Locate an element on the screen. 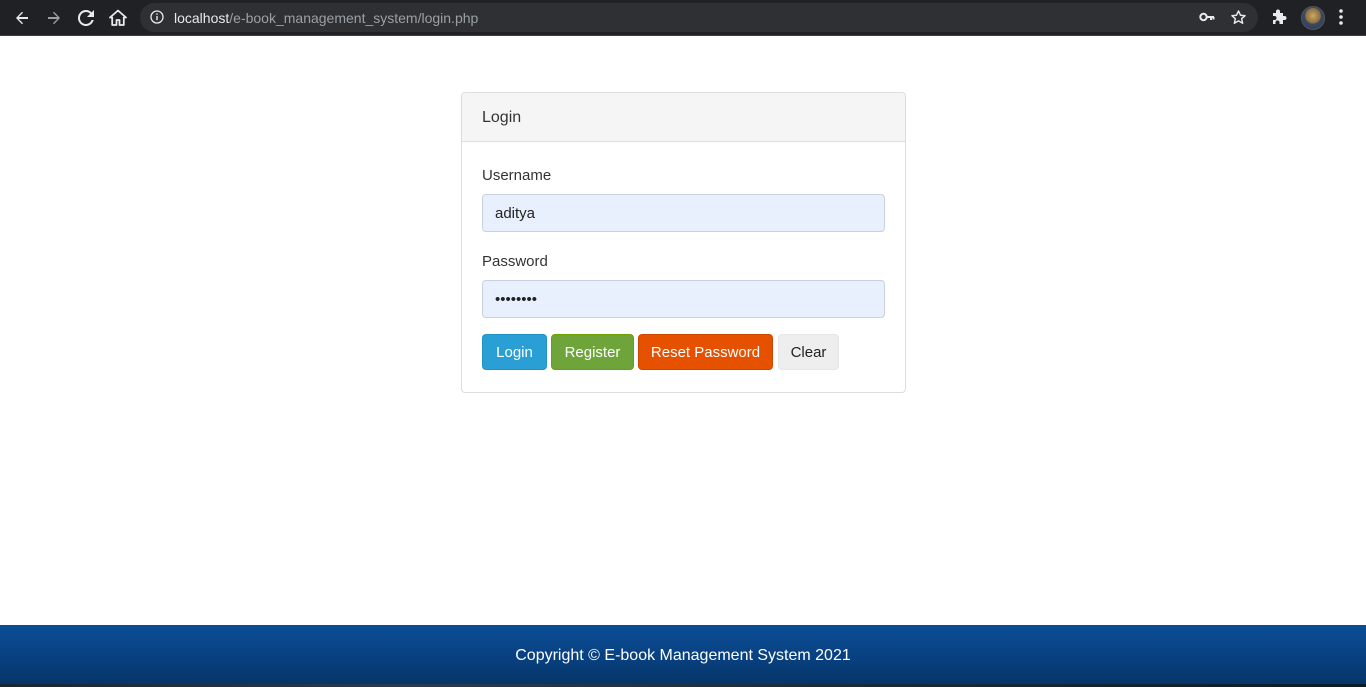  forward-icon is located at coordinates (54, 18).